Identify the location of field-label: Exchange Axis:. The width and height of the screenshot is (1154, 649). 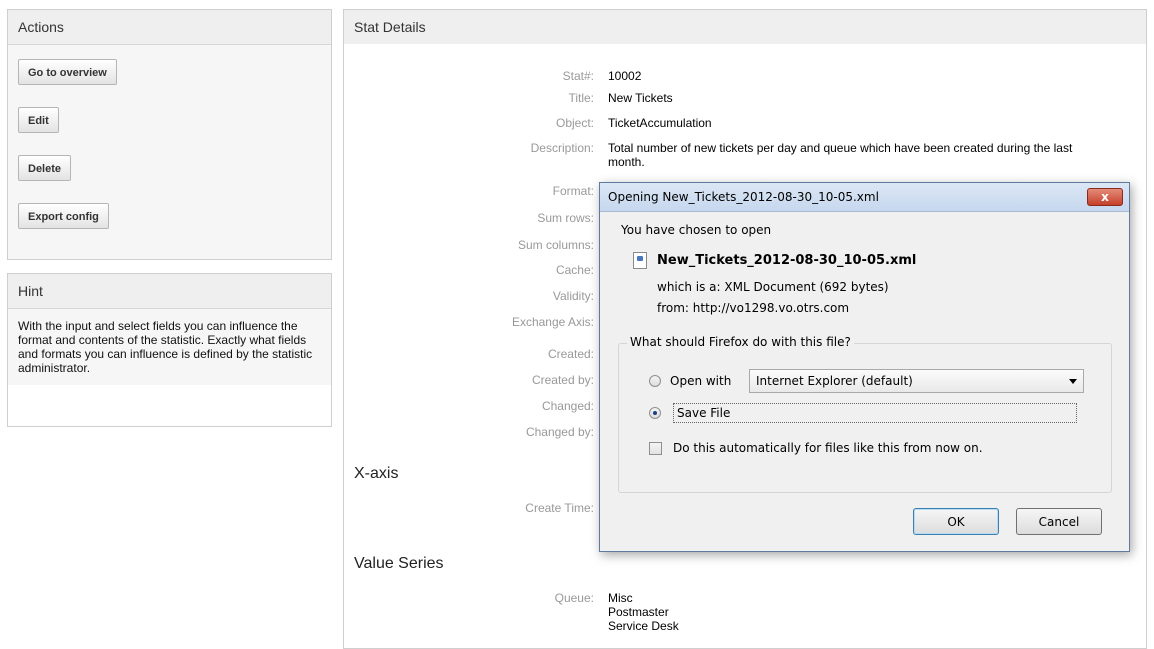
(552, 322).